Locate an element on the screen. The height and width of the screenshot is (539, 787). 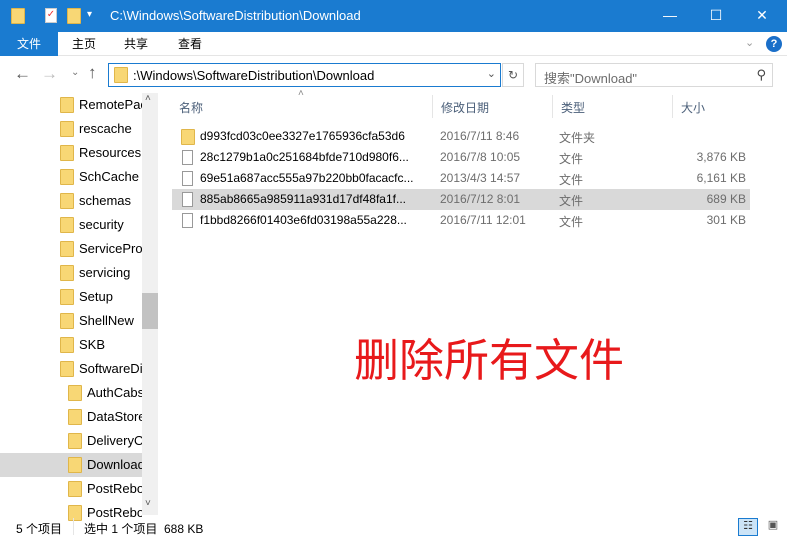
search-input: 搜索"Download" ⚲ is located at coordinates (654, 75).